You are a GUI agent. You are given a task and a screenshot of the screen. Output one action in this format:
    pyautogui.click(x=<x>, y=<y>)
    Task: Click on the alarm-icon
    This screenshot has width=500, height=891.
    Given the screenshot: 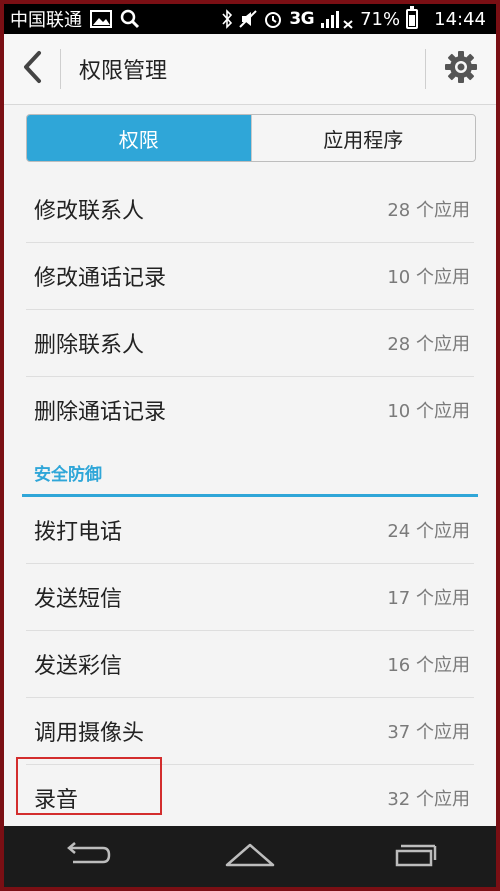 What is the action you would take?
    pyautogui.click(x=273, y=19)
    